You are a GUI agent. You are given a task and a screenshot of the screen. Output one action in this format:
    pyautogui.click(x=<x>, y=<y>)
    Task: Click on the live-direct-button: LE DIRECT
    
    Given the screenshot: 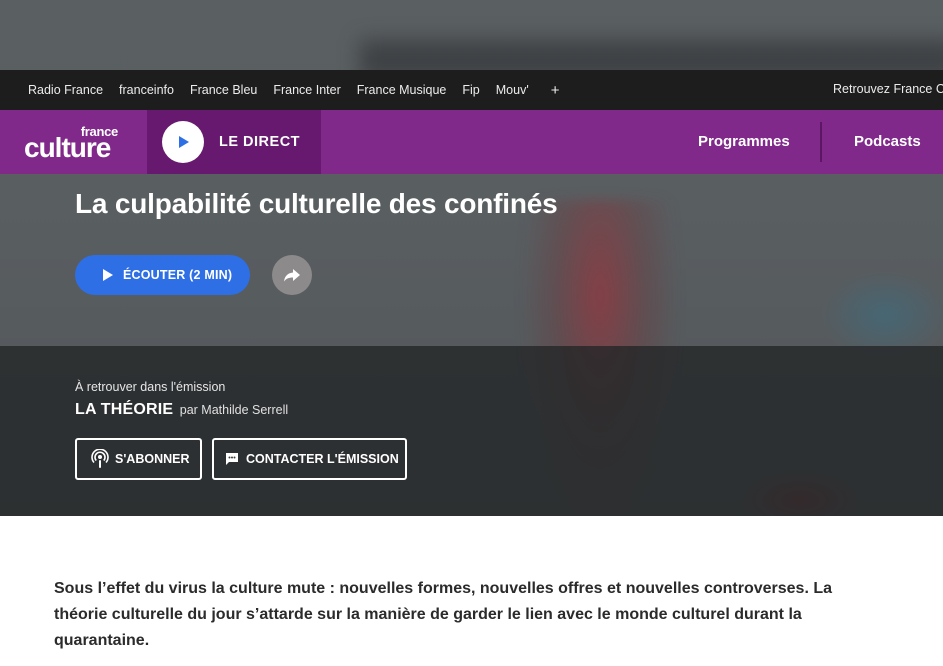 What is the action you would take?
    pyautogui.click(x=234, y=142)
    